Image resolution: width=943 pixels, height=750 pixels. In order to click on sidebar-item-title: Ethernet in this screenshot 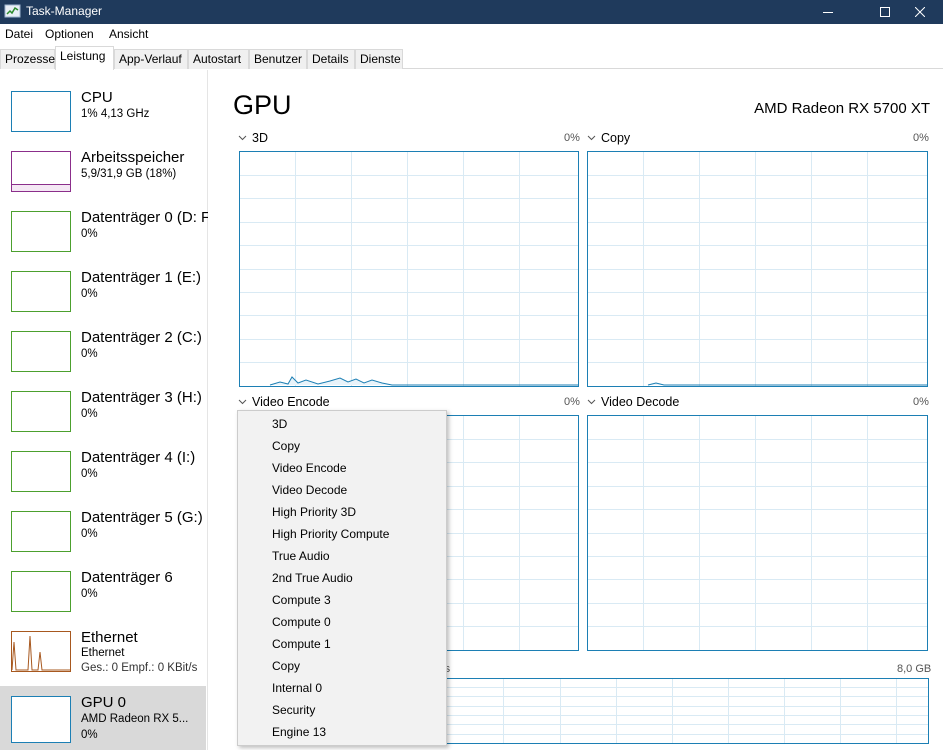, I will do `click(109, 637)`.